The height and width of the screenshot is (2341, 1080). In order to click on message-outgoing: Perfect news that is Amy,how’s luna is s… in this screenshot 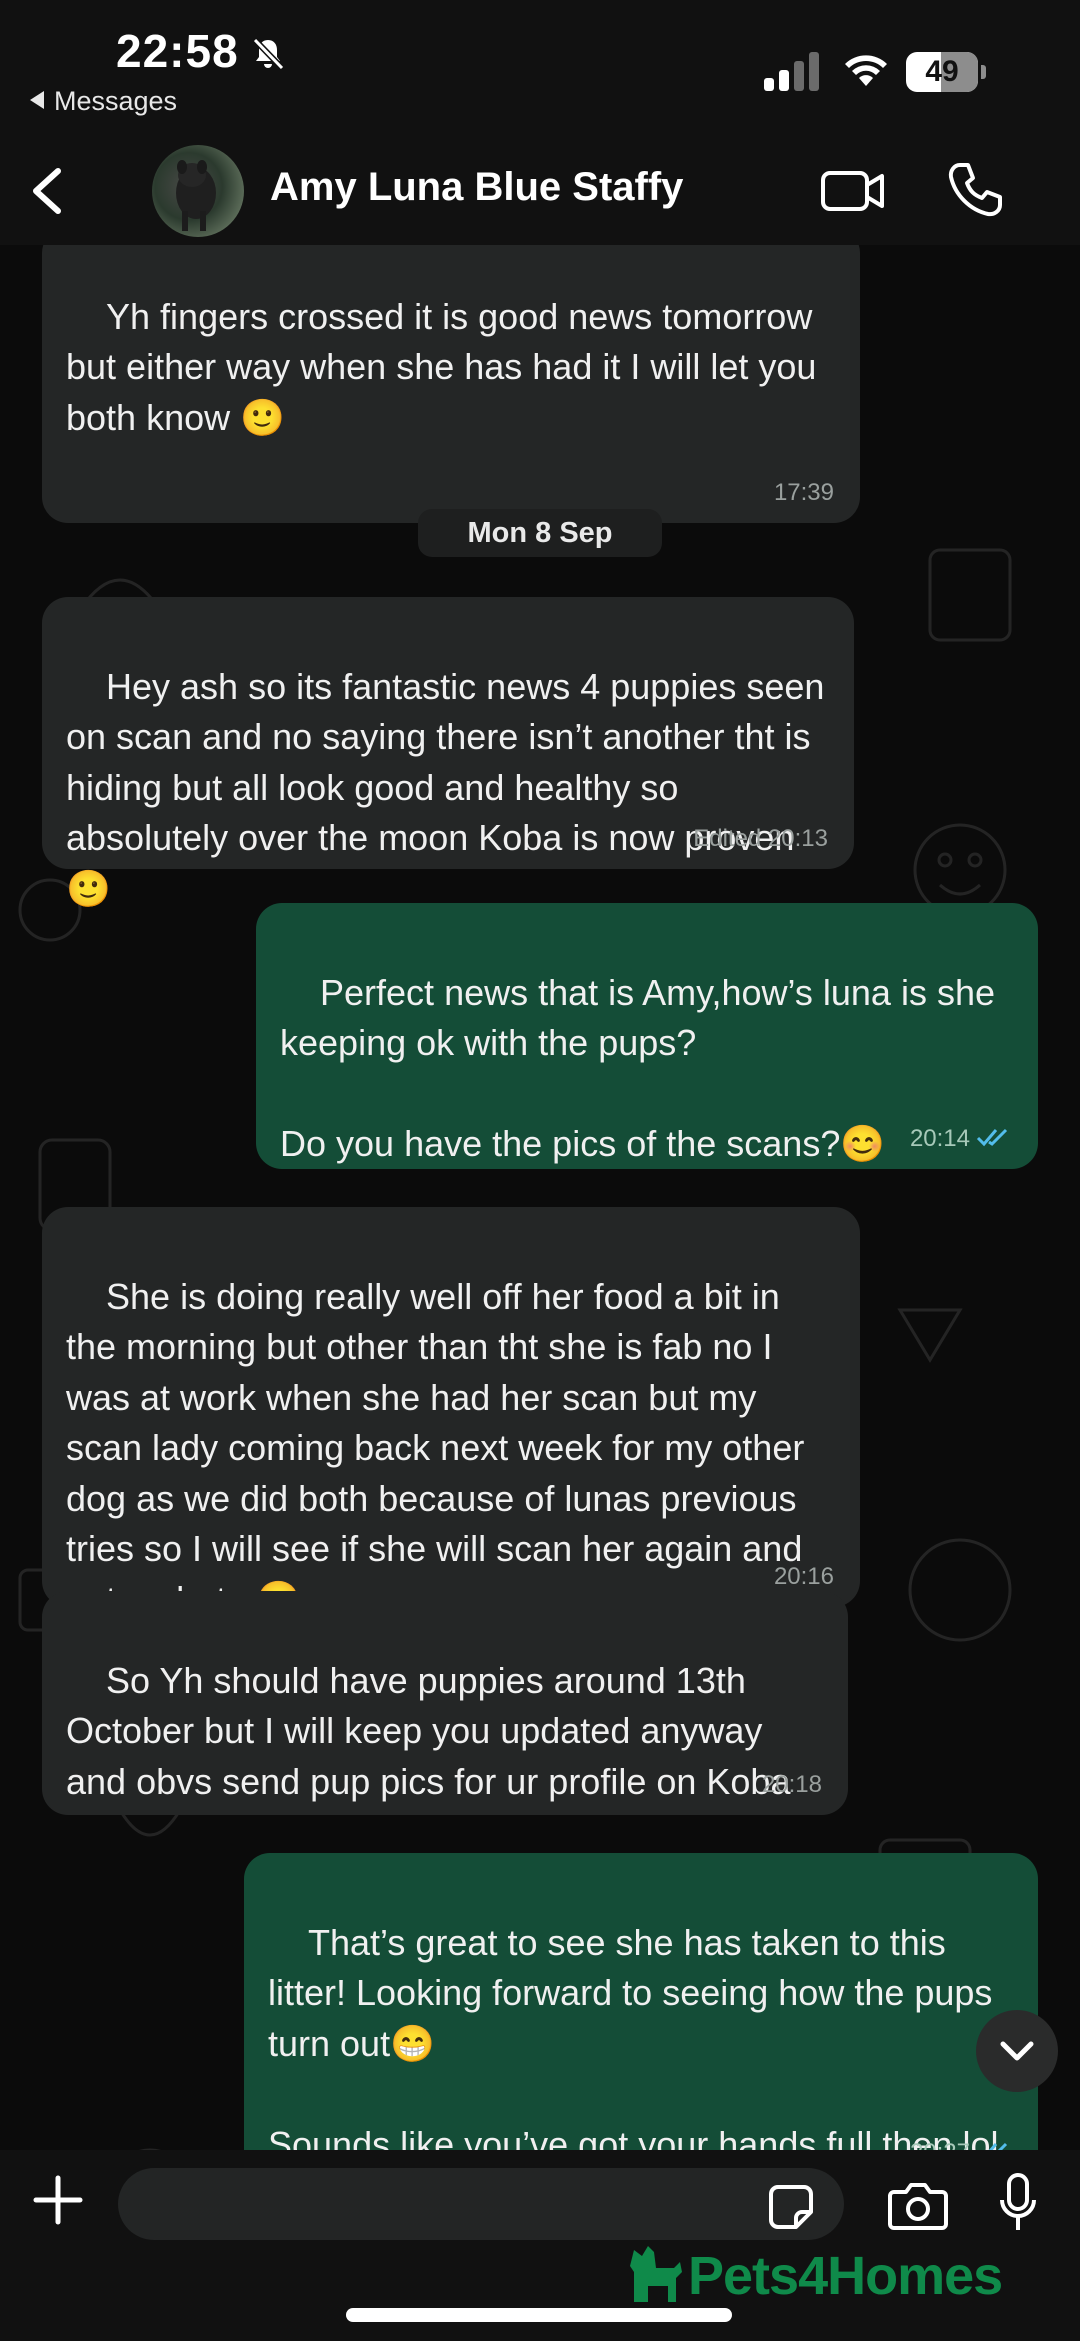, I will do `click(647, 1036)`.